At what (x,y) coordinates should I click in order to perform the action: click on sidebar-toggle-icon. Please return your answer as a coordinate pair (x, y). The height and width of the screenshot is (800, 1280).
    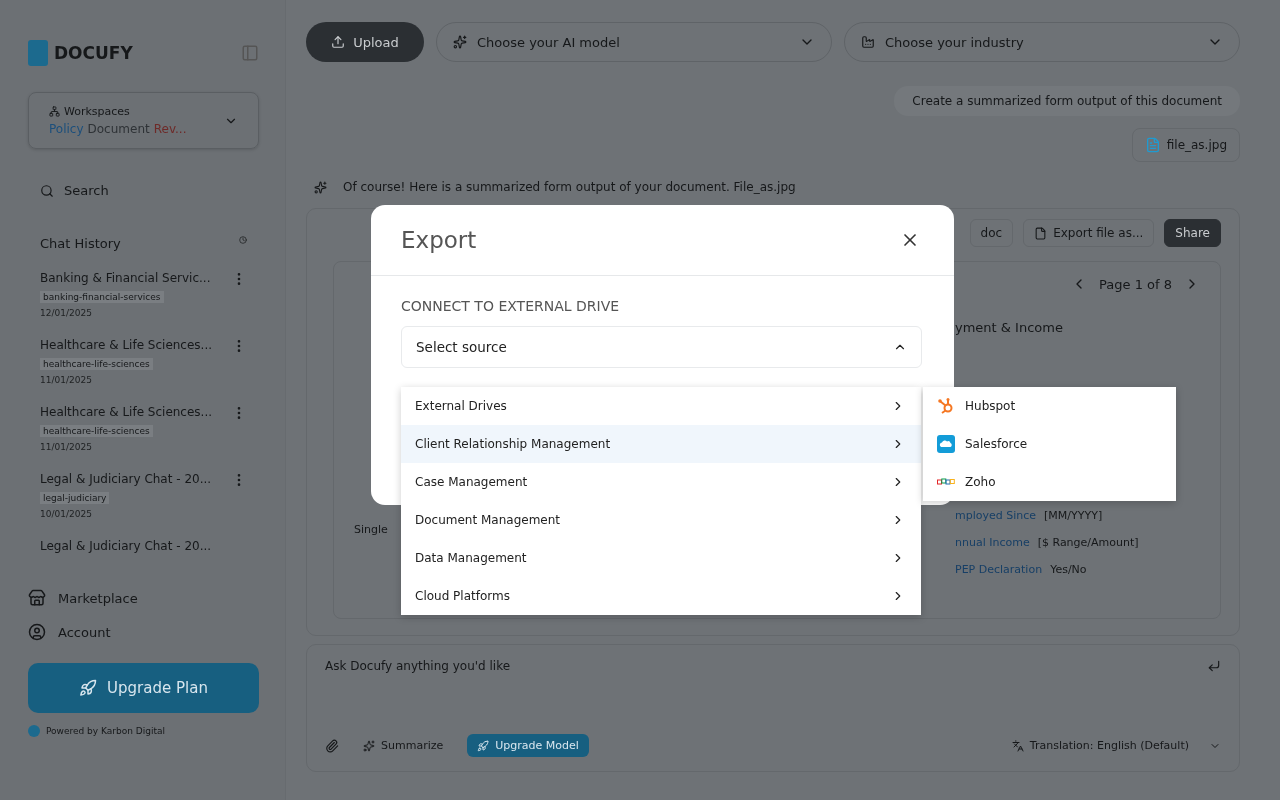
    Looking at the image, I should click on (250, 53).